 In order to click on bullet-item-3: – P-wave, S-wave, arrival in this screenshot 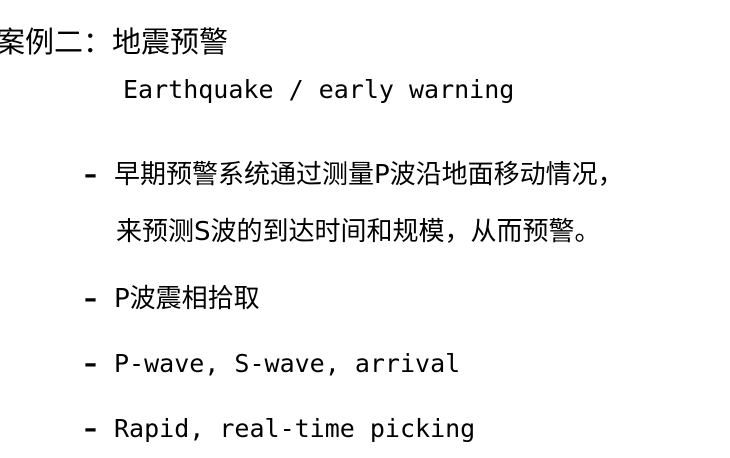, I will do `click(272, 364)`.